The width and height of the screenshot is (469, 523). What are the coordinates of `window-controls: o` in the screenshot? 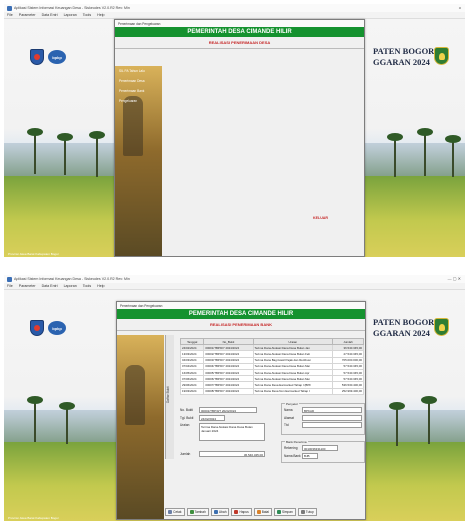 It's located at (460, 7).